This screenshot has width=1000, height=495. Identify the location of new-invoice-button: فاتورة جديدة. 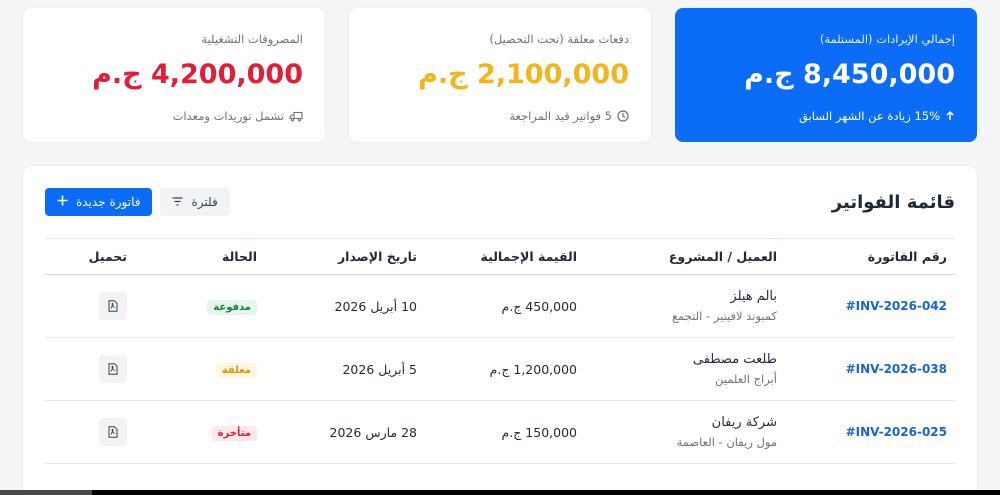
(99, 202).